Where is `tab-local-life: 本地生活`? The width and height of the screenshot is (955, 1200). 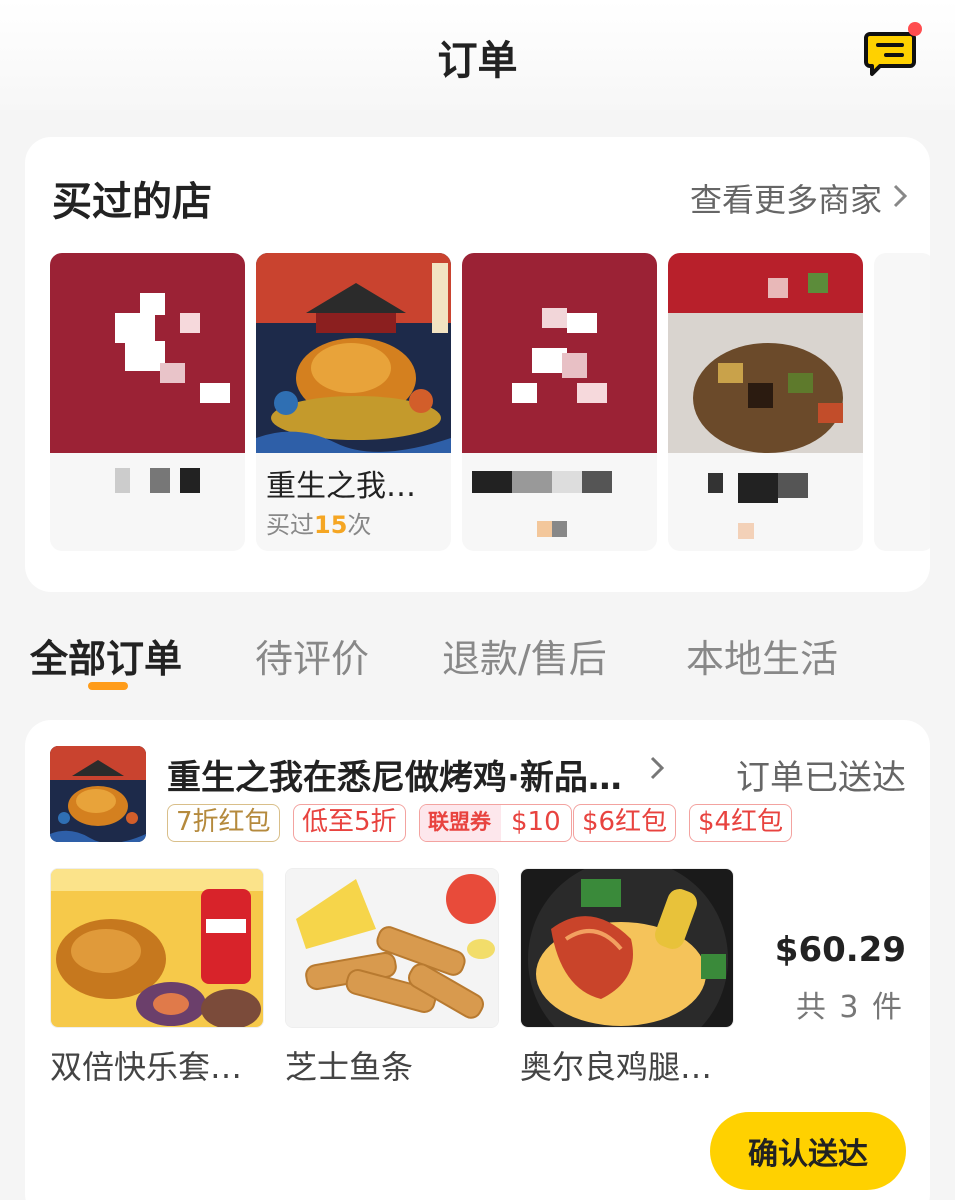
tab-local-life: 本地生活 is located at coordinates (762, 655).